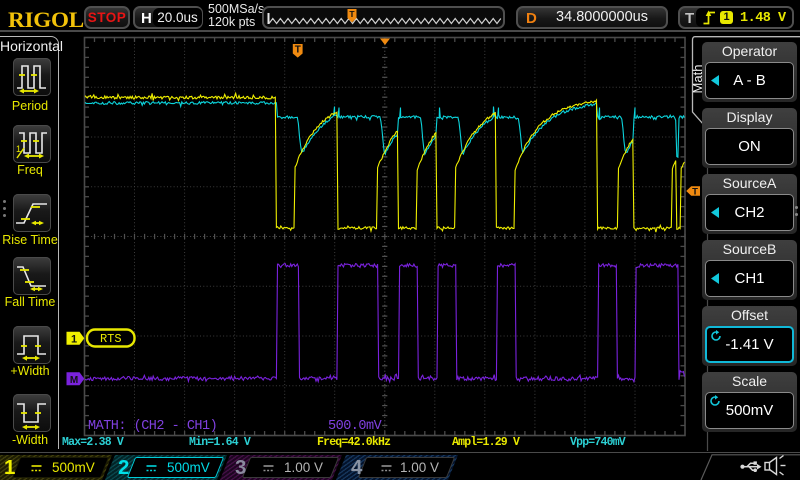 This screenshot has width=800, height=480. What do you see at coordinates (74, 380) in the screenshot?
I see `svg-text: M` at bounding box center [74, 380].